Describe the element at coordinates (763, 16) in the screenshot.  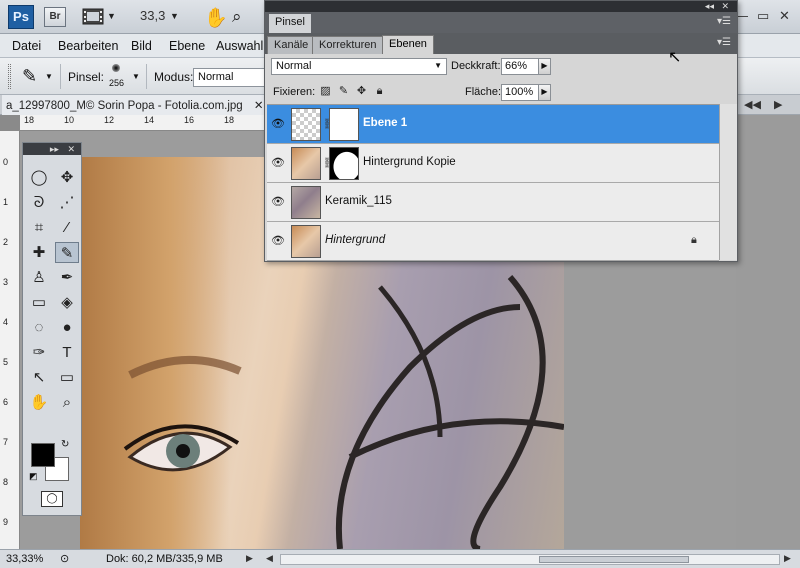
I see `restore-icon: ▭` at that location.